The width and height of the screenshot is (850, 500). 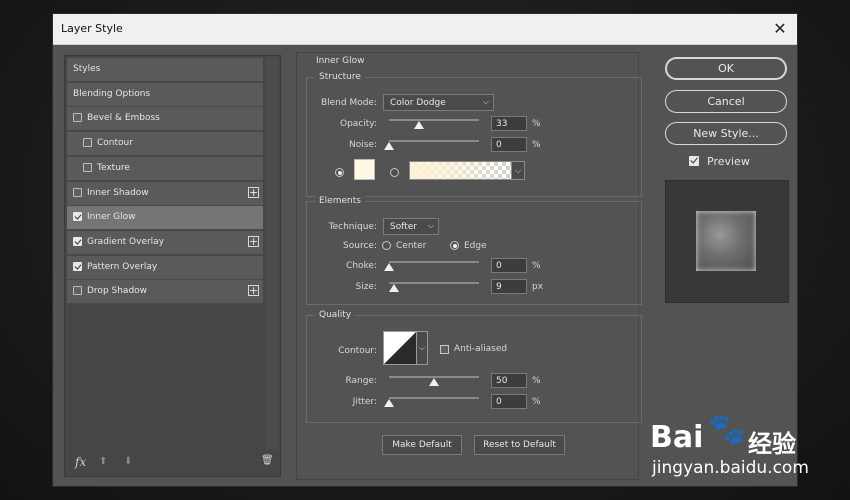 What do you see at coordinates (358, 124) in the screenshot?
I see `opacity-label: Opacity:` at bounding box center [358, 124].